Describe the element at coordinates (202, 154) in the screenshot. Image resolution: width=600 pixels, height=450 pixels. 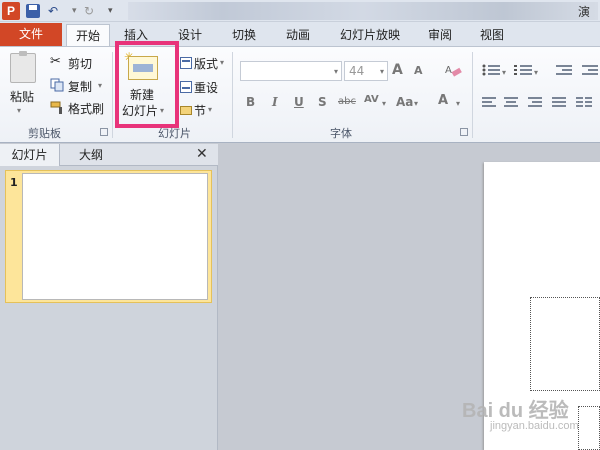
I see `close-panel-icon: ✕` at that location.